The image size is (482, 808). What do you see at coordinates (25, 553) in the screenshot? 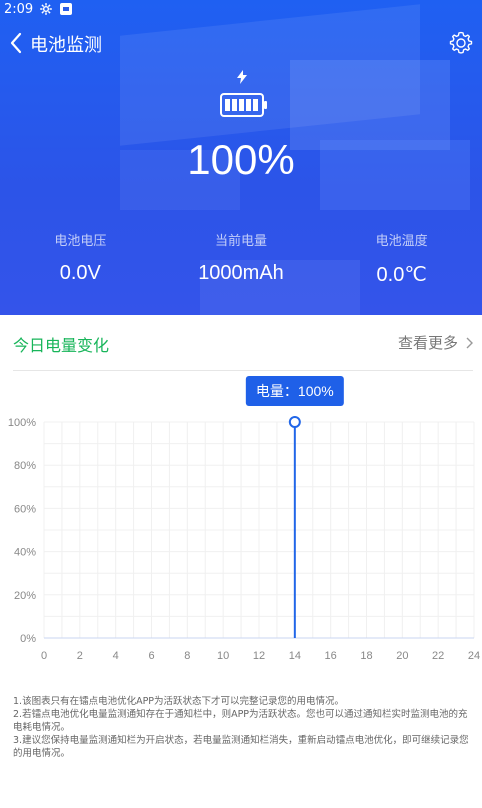
I see `y-tick-label: 40%` at bounding box center [25, 553].